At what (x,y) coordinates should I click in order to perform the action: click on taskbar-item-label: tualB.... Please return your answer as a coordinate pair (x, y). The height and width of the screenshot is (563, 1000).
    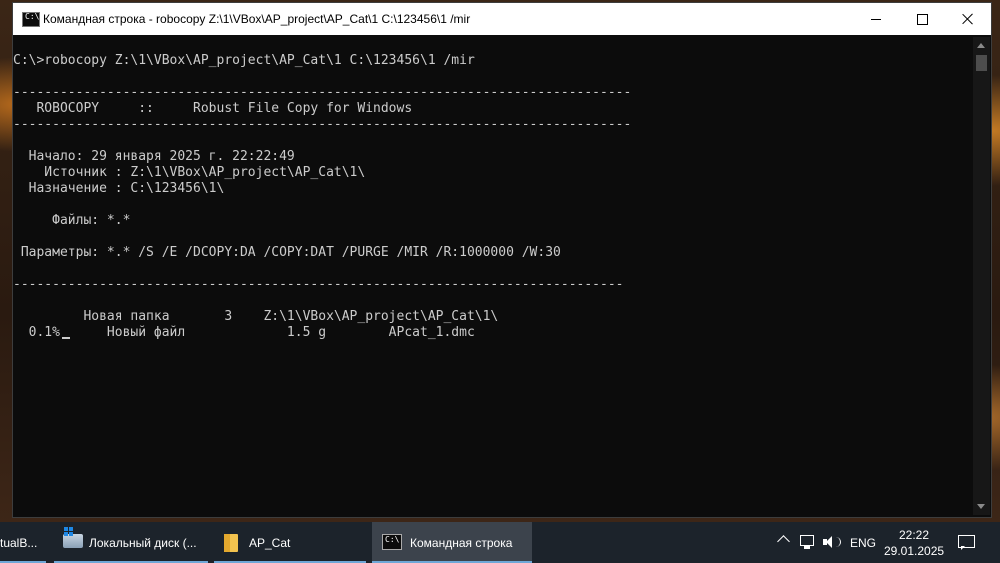
    Looking at the image, I should click on (19, 542).